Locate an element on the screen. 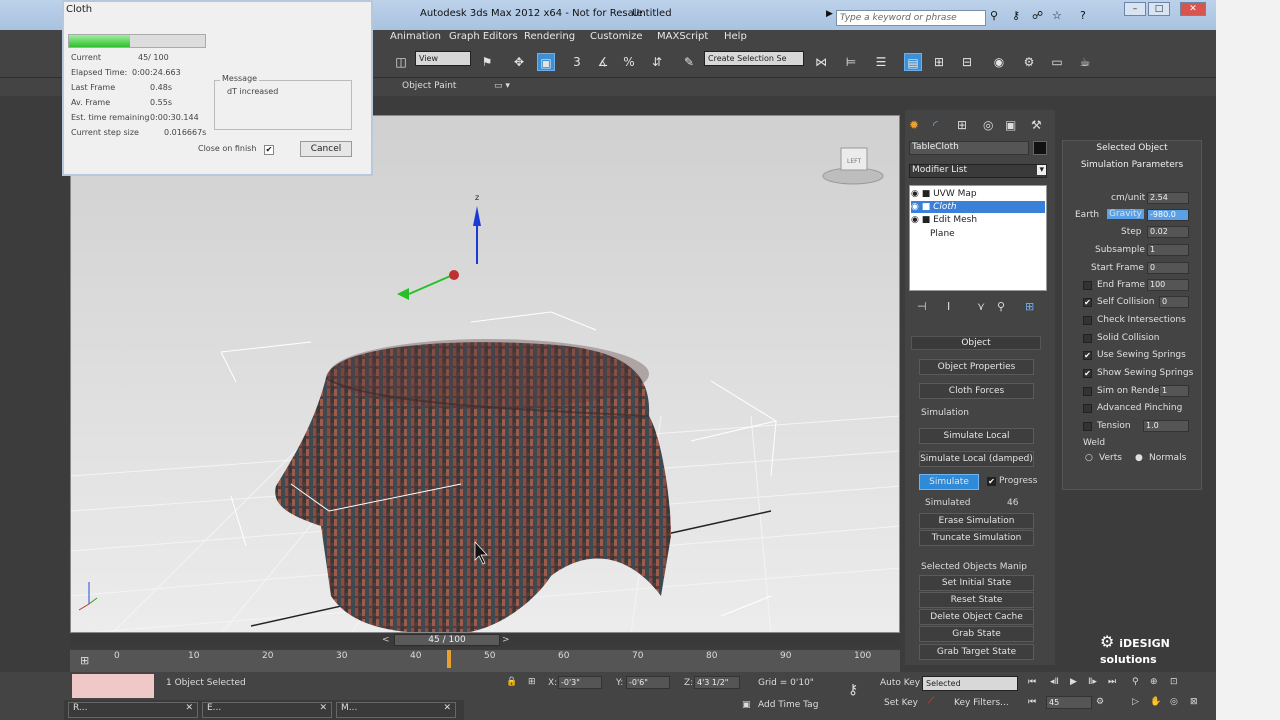 The width and height of the screenshot is (1280, 720). stack-item-cloth: ◉ ■ Cloth is located at coordinates (978, 207).